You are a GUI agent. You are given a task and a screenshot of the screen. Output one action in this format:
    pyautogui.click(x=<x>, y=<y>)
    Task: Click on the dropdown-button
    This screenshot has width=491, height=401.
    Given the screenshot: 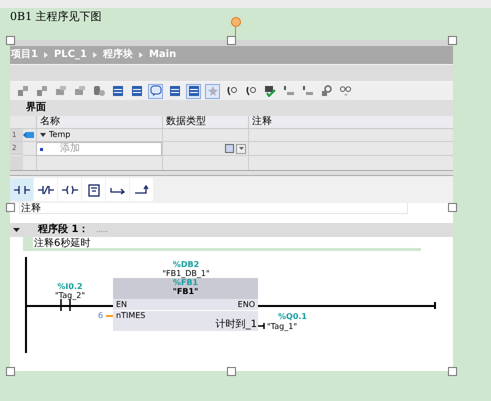 What is the action you would take?
    pyautogui.click(x=241, y=149)
    